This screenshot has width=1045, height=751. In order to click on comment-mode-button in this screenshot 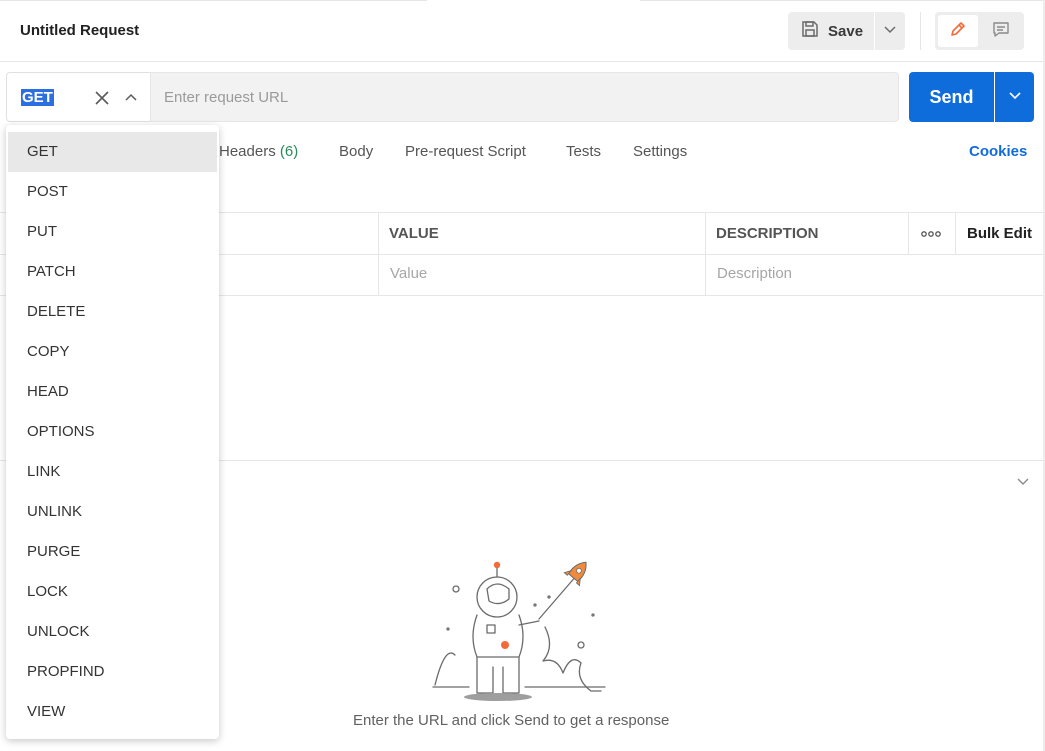, I will do `click(1001, 31)`.